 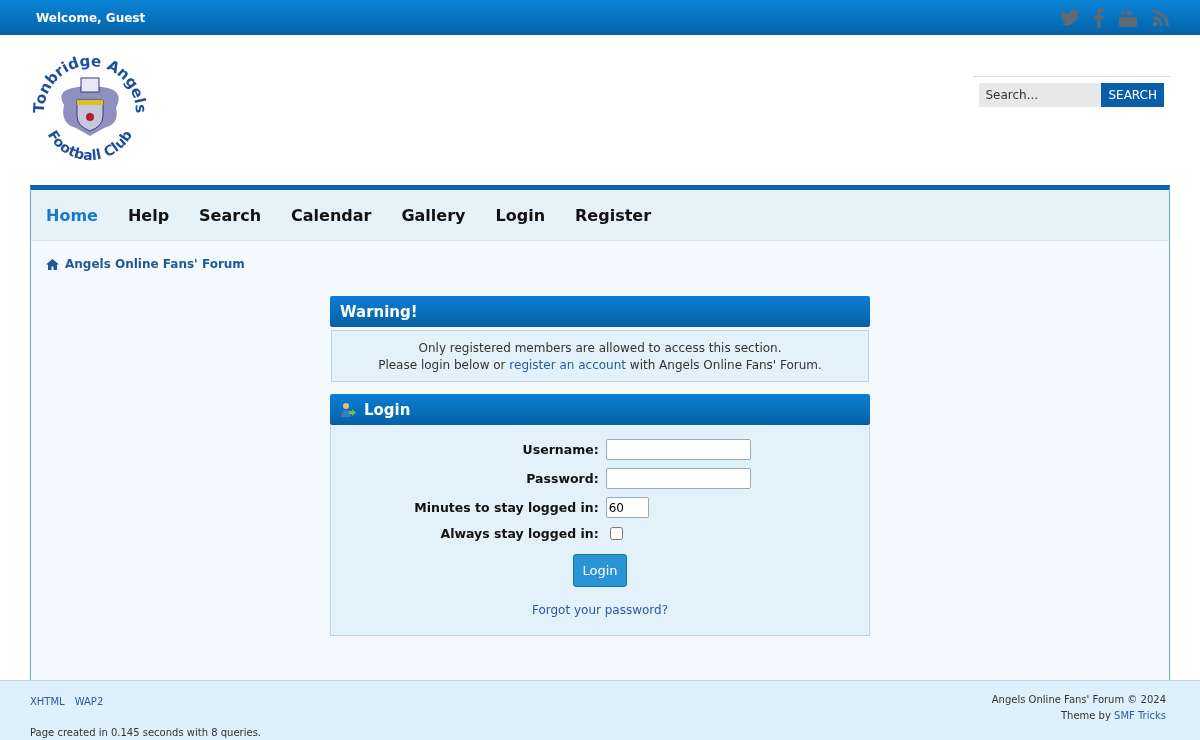 What do you see at coordinates (627, 507) in the screenshot?
I see `minutes-field: 60` at bounding box center [627, 507].